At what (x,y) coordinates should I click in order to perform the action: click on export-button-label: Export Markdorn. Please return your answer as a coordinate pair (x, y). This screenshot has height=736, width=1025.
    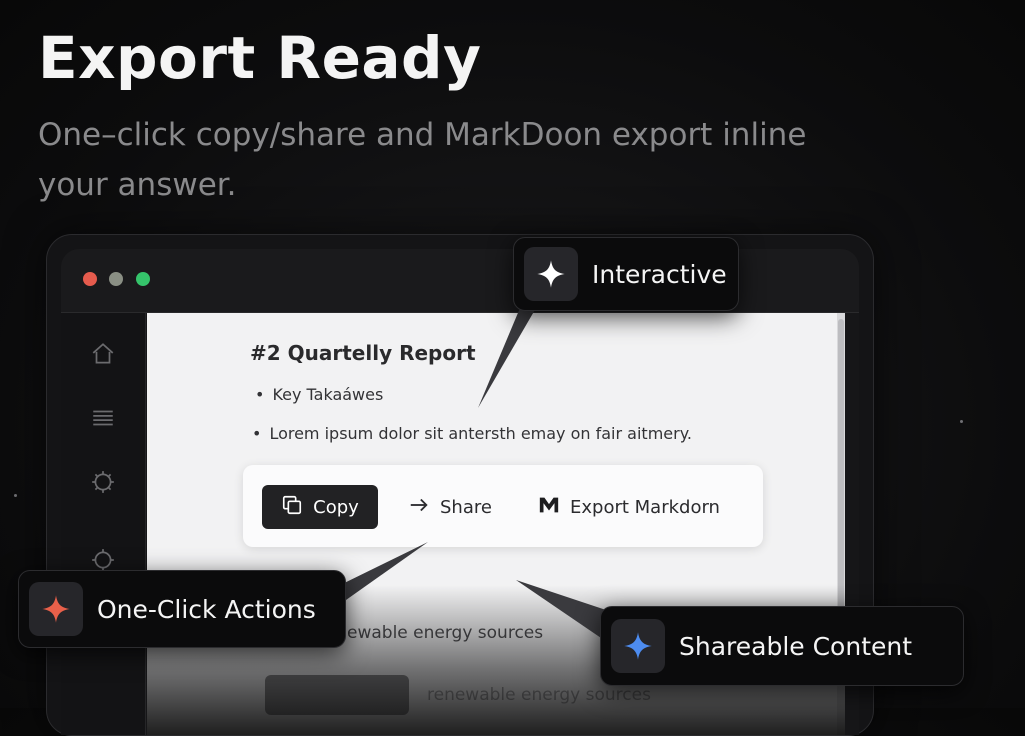
    Looking at the image, I should click on (645, 507).